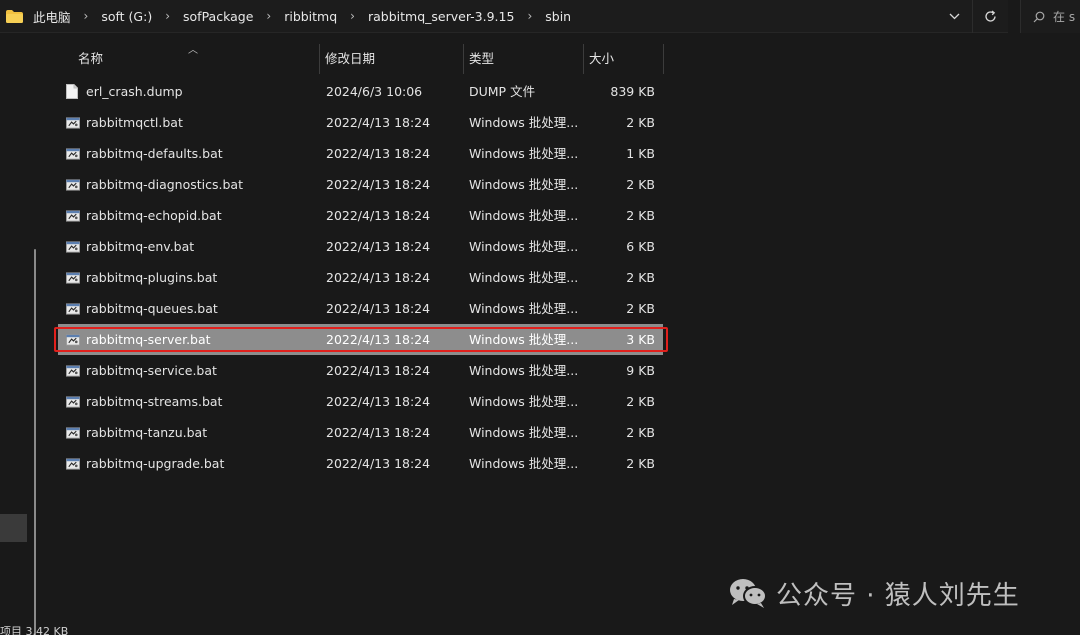 The height and width of the screenshot is (635, 1080). Describe the element at coordinates (151, 277) in the screenshot. I see `file-name: rabbitmq-plugins.bat` at that location.